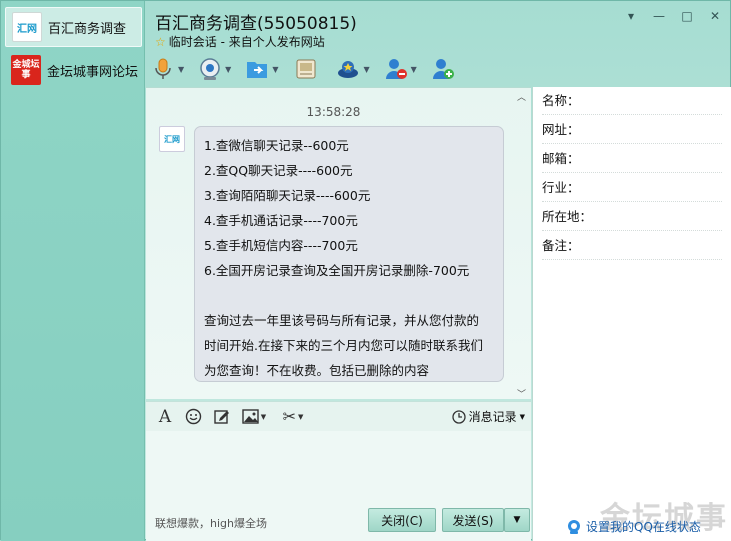 This screenshot has height=541, width=731. I want to click on message-line: 5.查手机短信内容----700元, so click(281, 245).